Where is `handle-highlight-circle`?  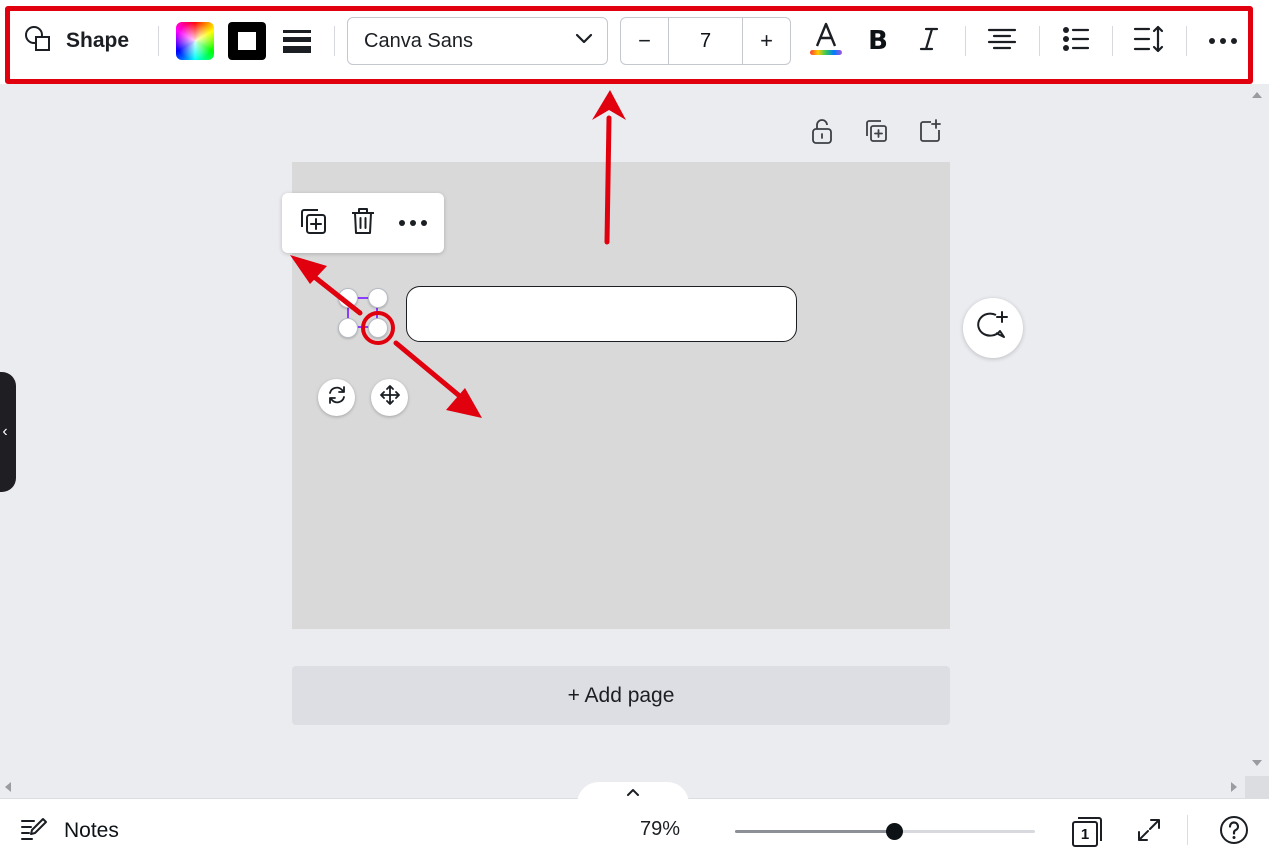 handle-highlight-circle is located at coordinates (378, 328).